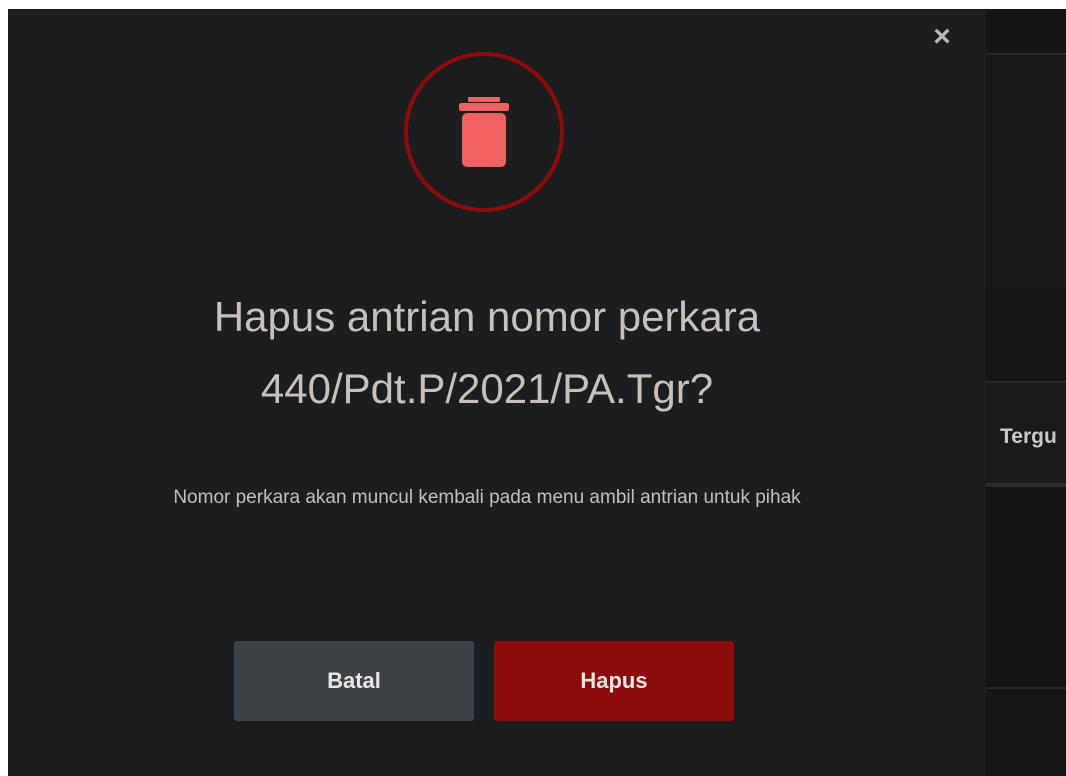 This screenshot has width=1066, height=776. What do you see at coordinates (942, 37) in the screenshot?
I see `close-button: ×` at bounding box center [942, 37].